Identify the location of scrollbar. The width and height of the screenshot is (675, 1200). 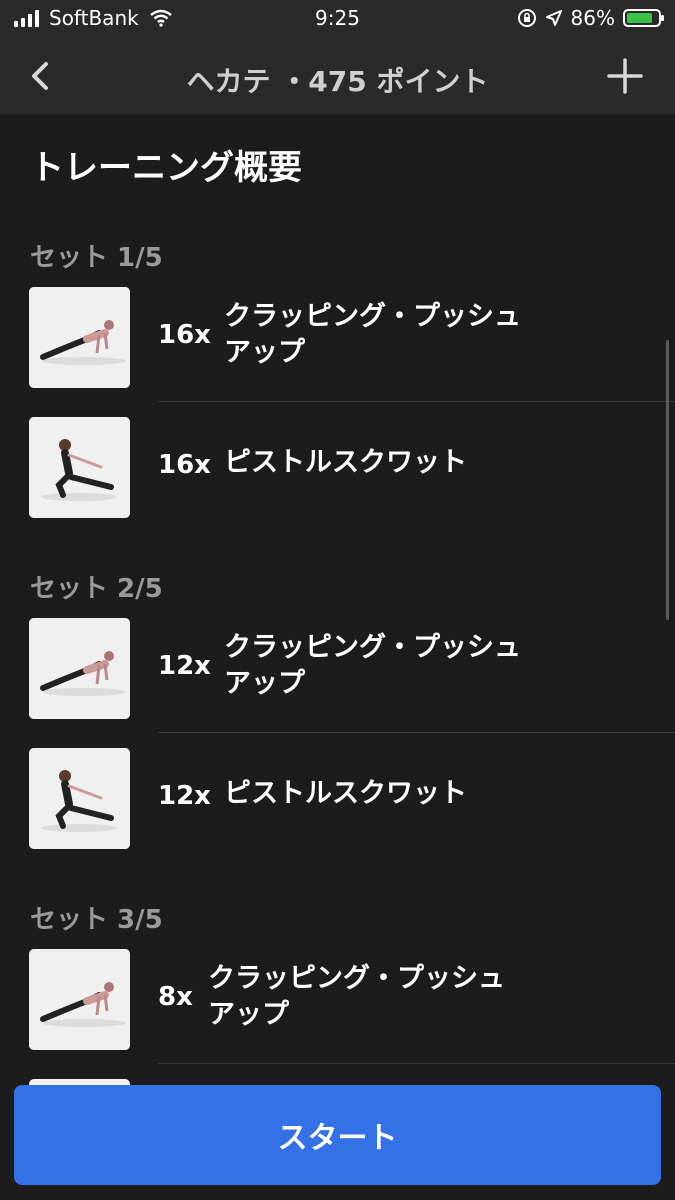
(667, 480).